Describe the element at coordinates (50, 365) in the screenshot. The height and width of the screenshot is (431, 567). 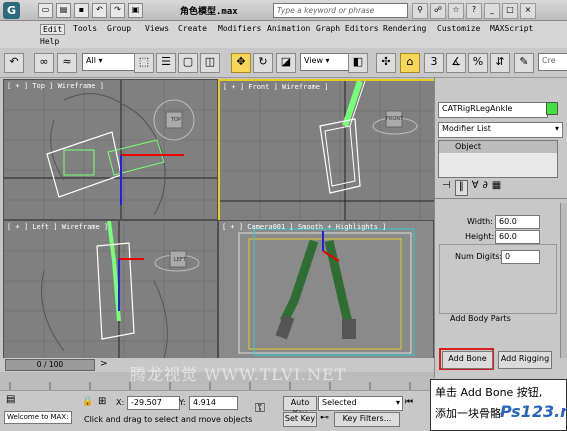
I see `time-slider: 0 / 100` at that location.